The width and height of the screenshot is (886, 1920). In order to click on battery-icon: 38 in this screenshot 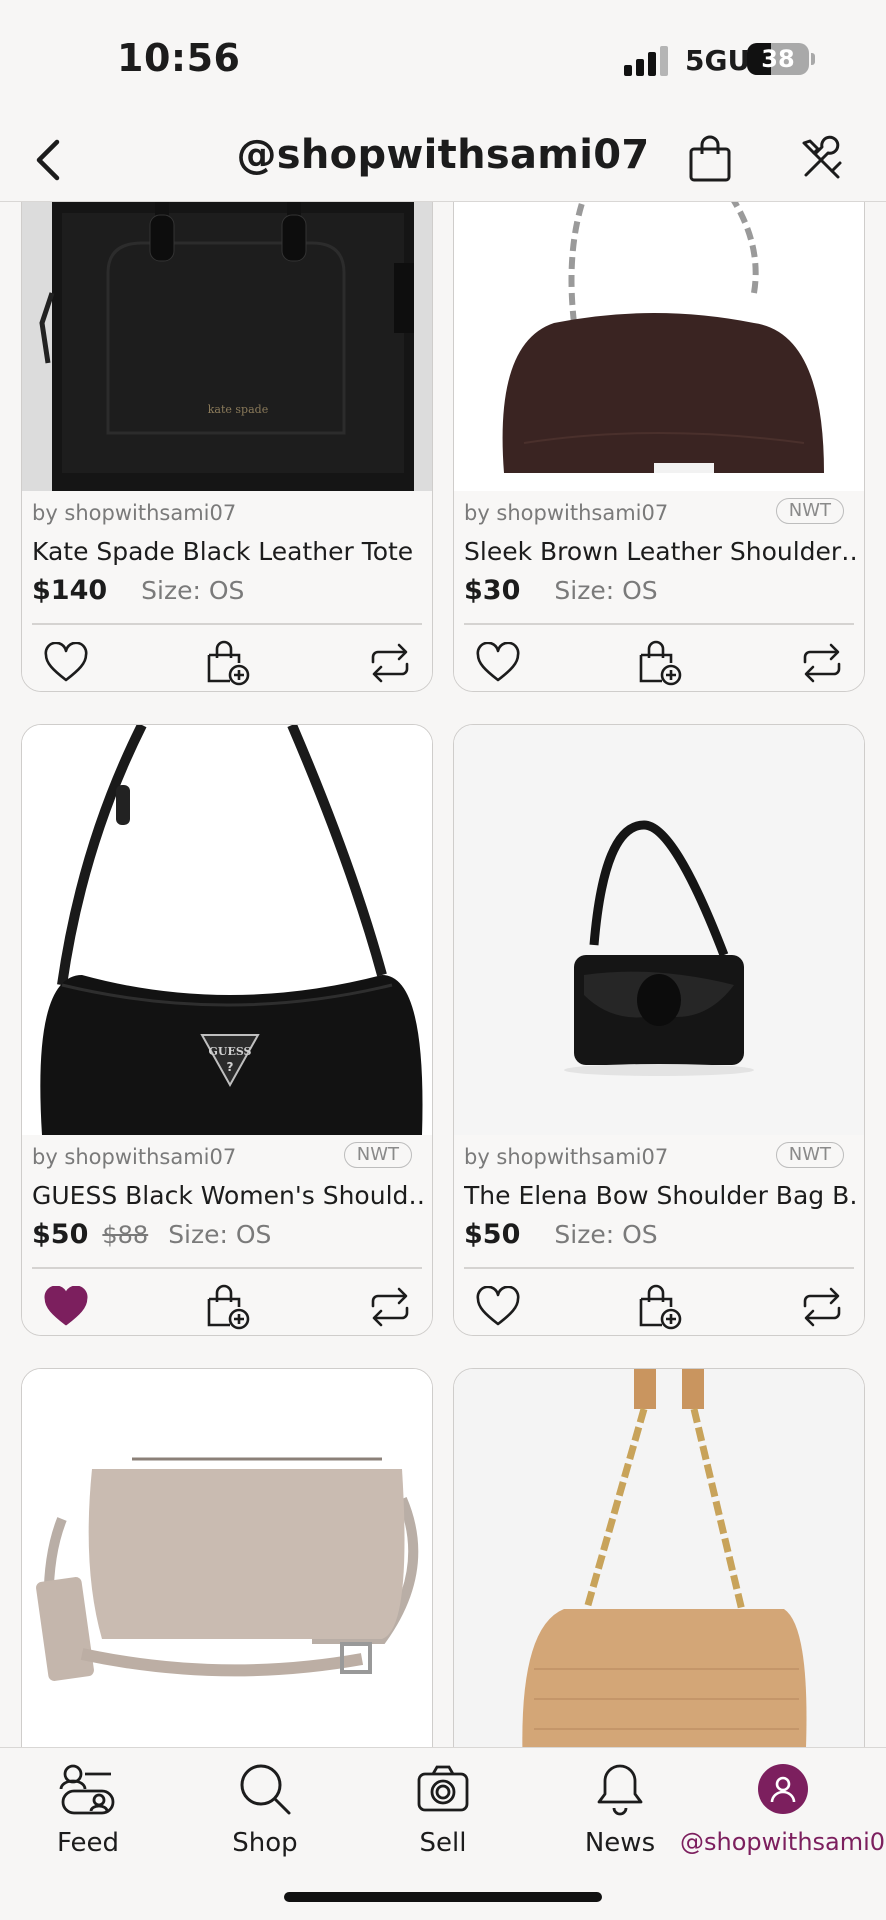, I will do `click(778, 59)`.